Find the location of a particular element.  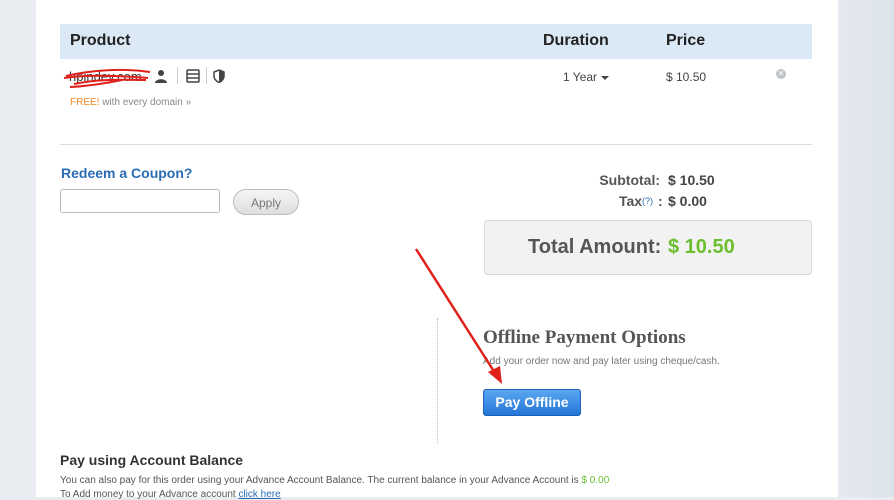

subtotal-label: Subtotal: is located at coordinates (629, 180).